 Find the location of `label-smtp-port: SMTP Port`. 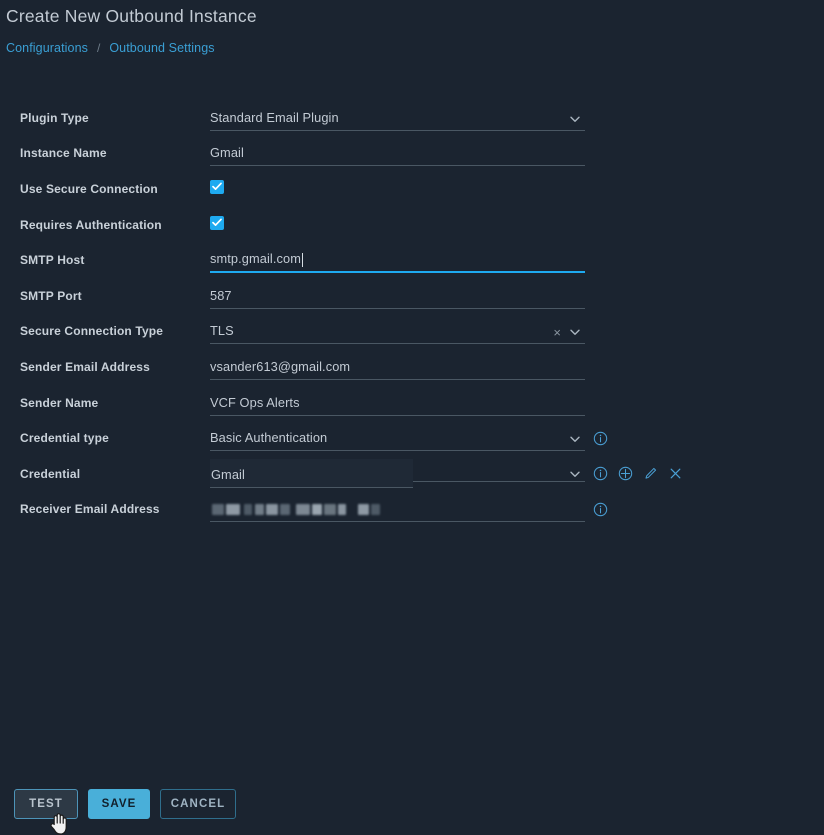

label-smtp-port: SMTP Port is located at coordinates (51, 295).